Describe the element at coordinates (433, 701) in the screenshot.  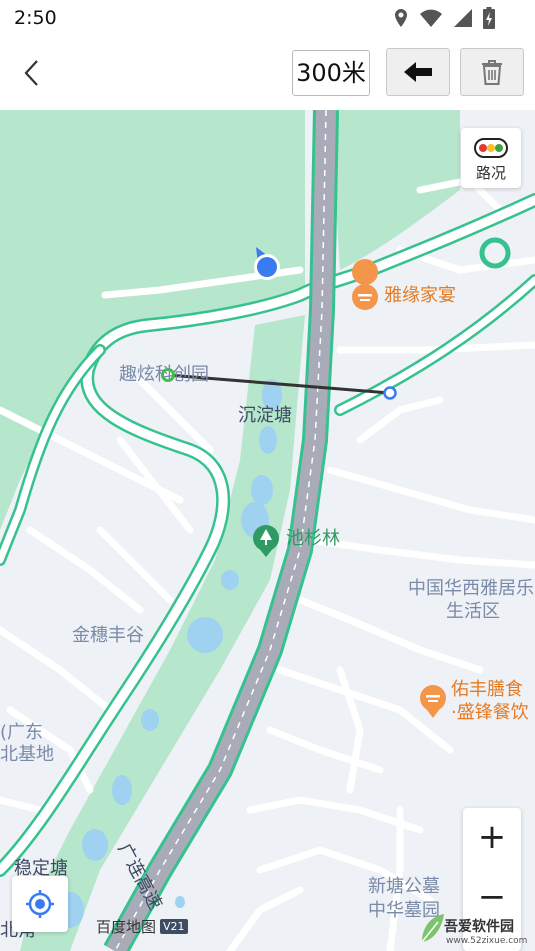
I see `poi-food-pin` at that location.